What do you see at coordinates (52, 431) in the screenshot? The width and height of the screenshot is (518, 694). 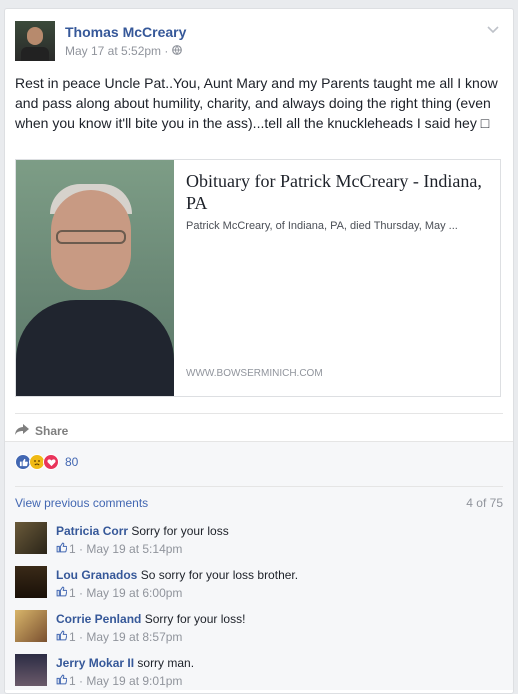 I see `share-label: Share` at bounding box center [52, 431].